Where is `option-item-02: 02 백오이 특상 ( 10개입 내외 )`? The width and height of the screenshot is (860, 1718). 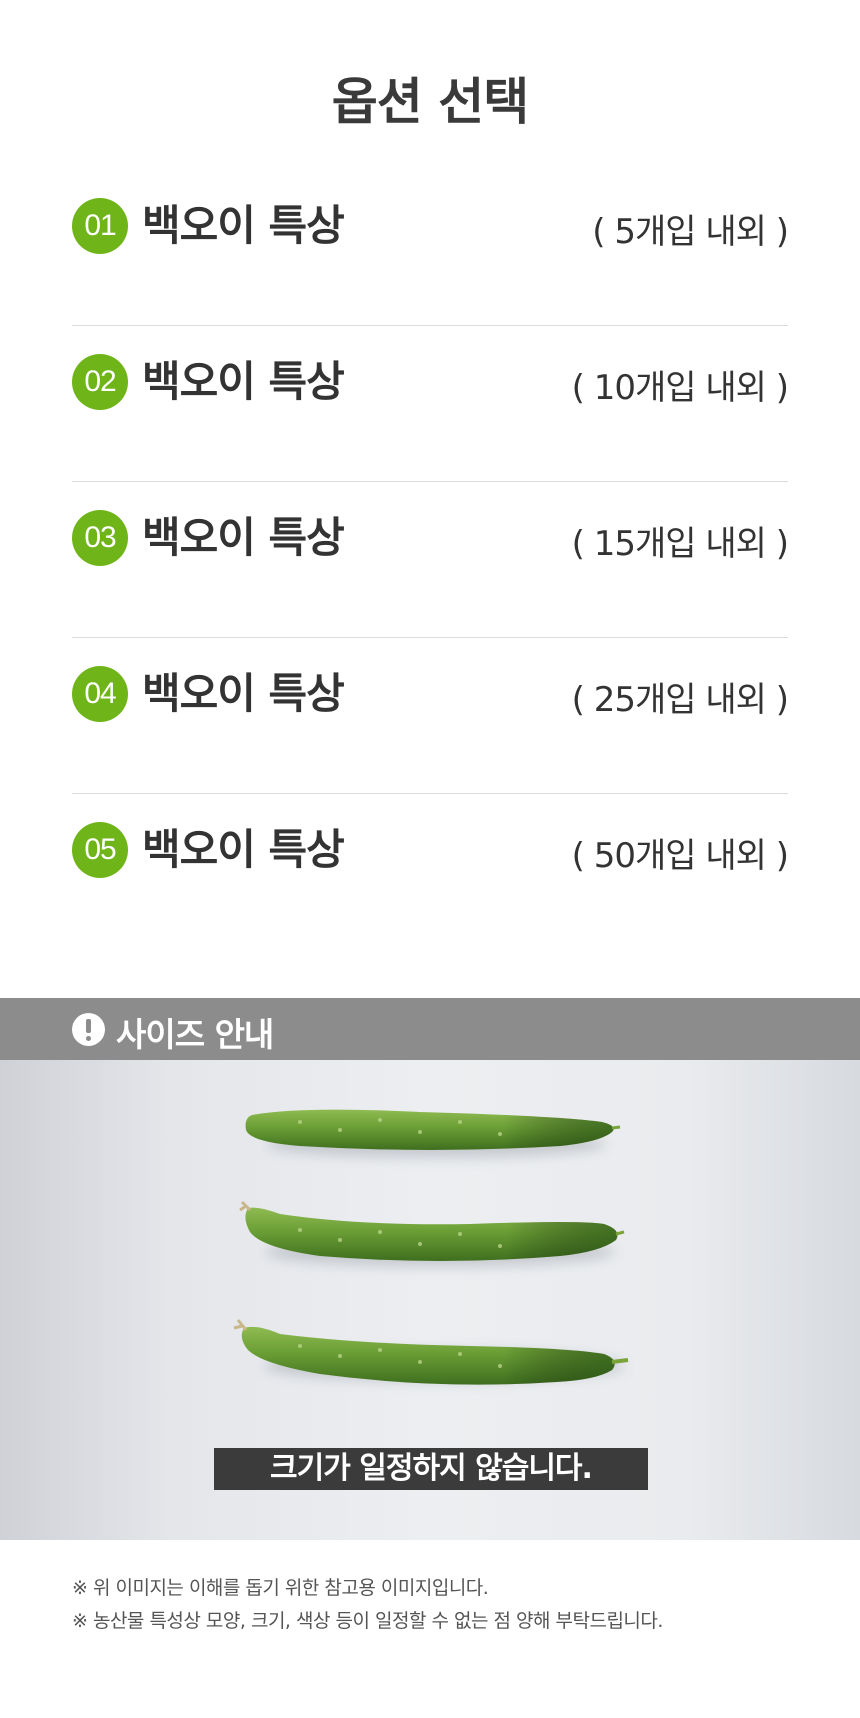 option-item-02: 02 백오이 특상 ( 10개입 내외 ) is located at coordinates (430, 404).